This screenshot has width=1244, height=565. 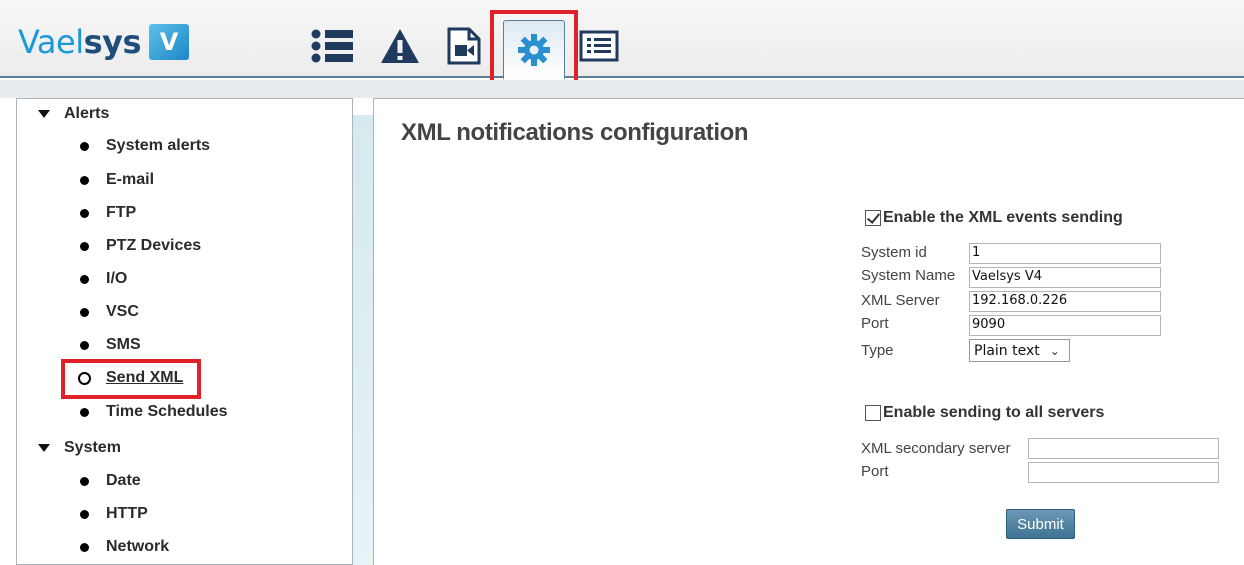 What do you see at coordinates (112, 42) in the screenshot?
I see `logo-text-part2: sys` at bounding box center [112, 42].